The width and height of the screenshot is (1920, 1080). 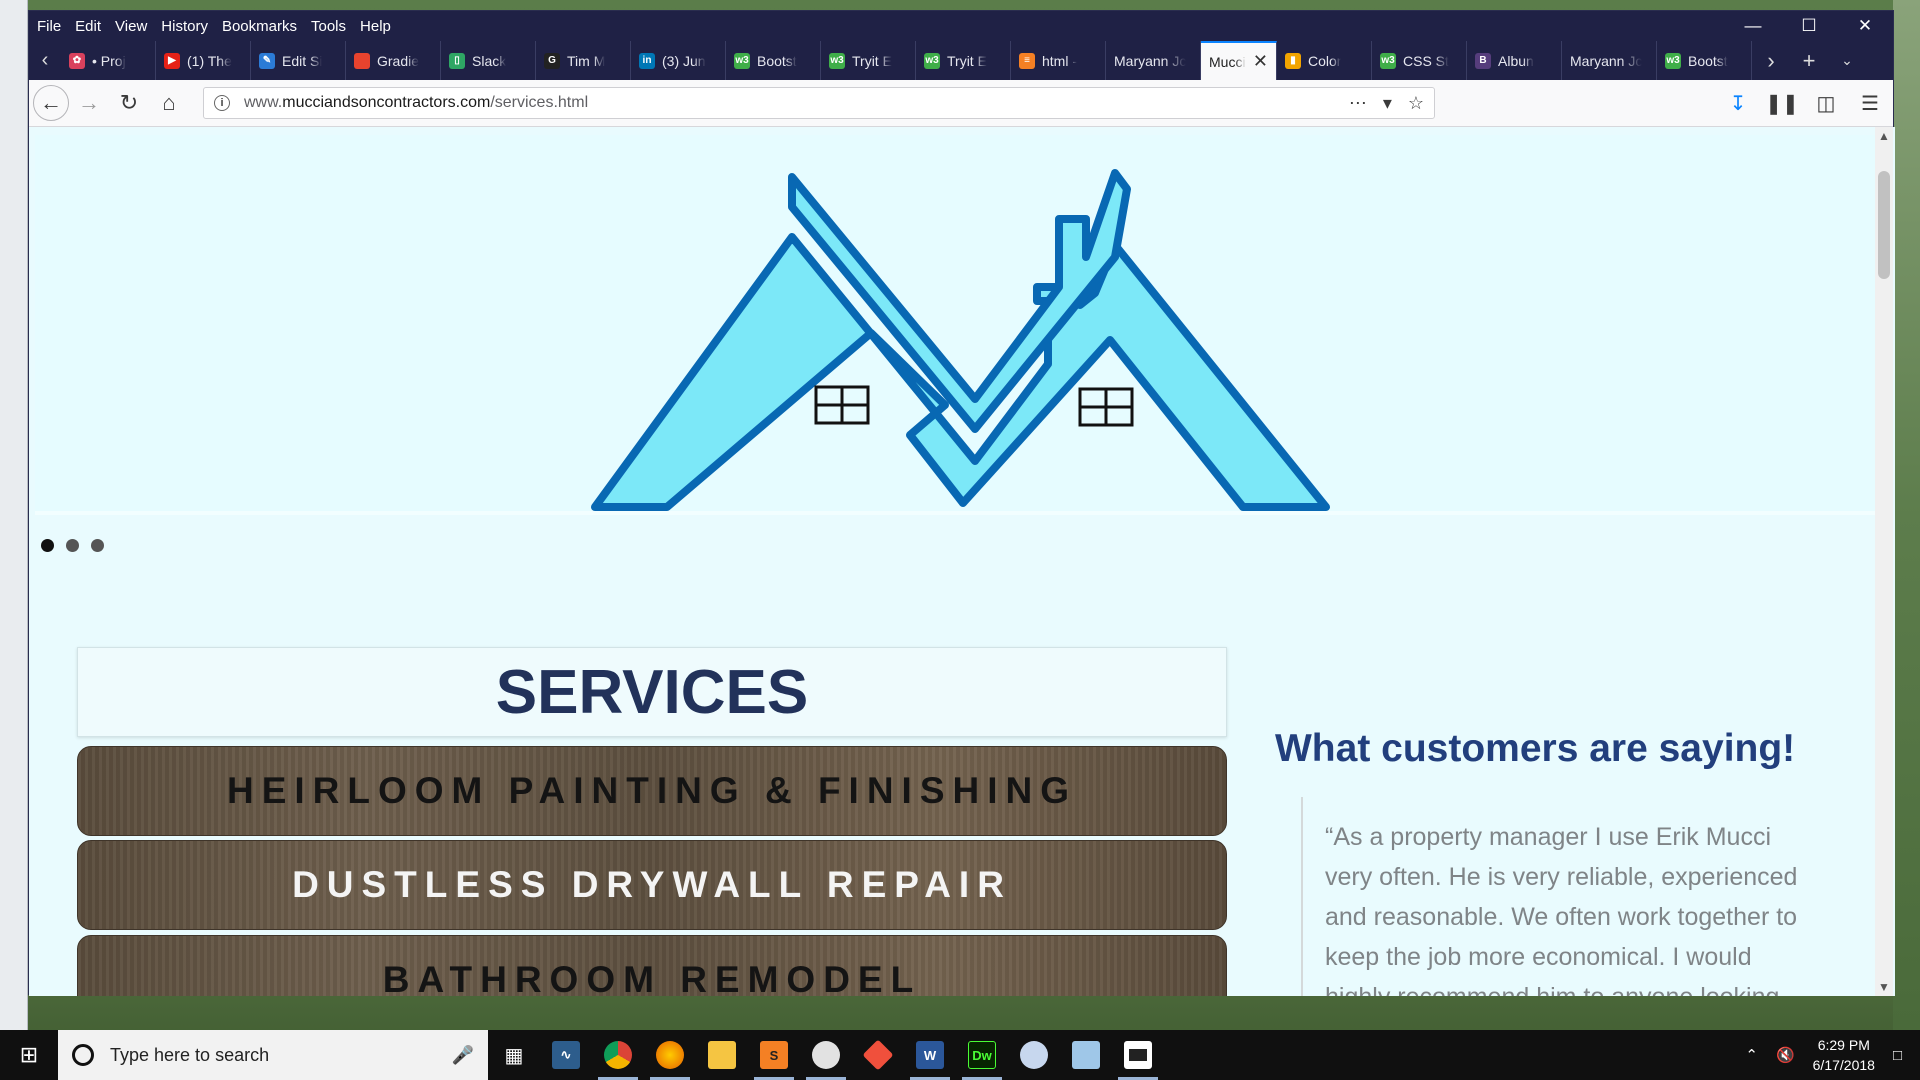 What do you see at coordinates (273, 1055) in the screenshot?
I see `taskbar-search: Type here to search 🎤` at bounding box center [273, 1055].